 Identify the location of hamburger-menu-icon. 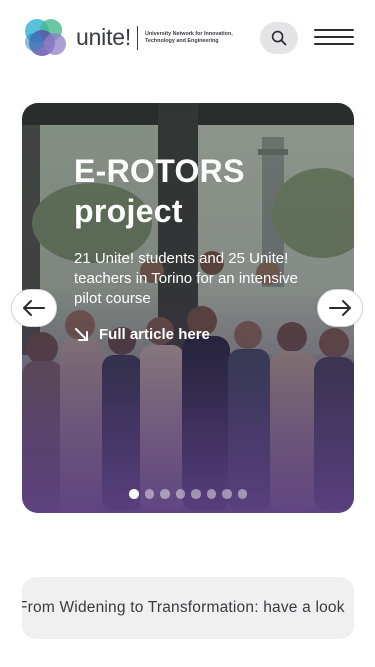
(334, 30).